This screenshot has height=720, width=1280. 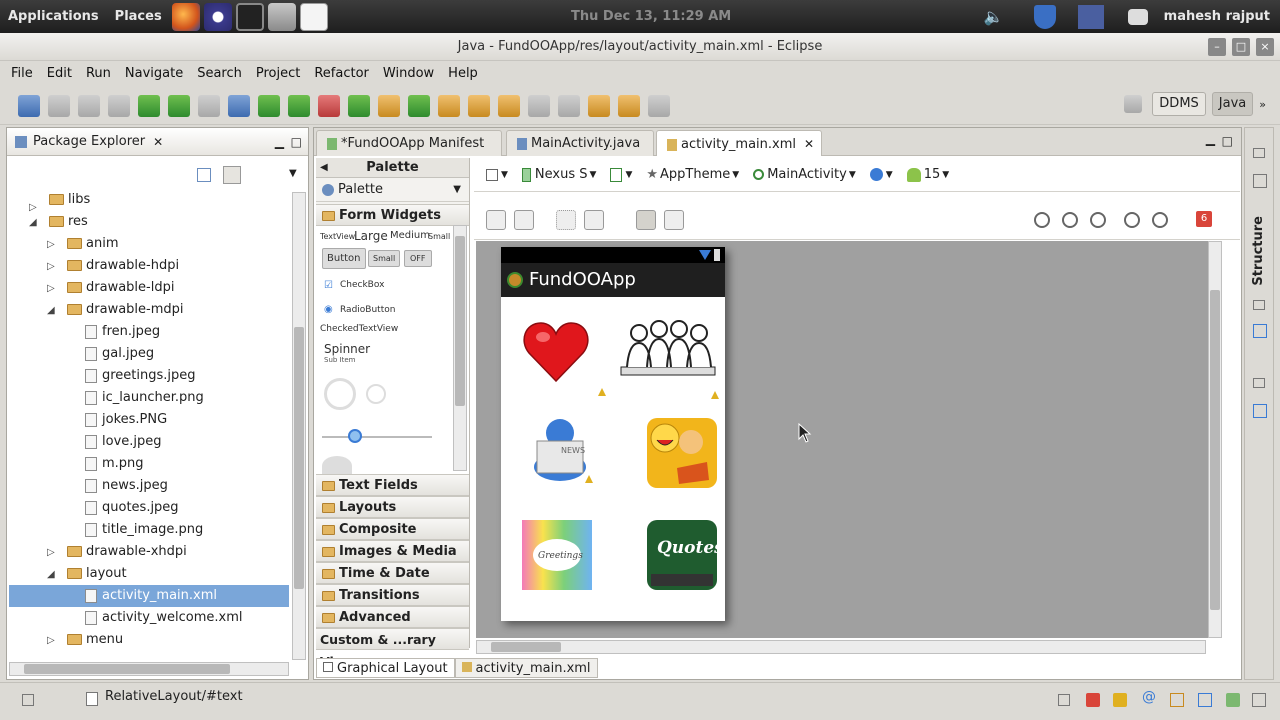 I want to click on greetings-image: Greetings, so click(x=557, y=555).